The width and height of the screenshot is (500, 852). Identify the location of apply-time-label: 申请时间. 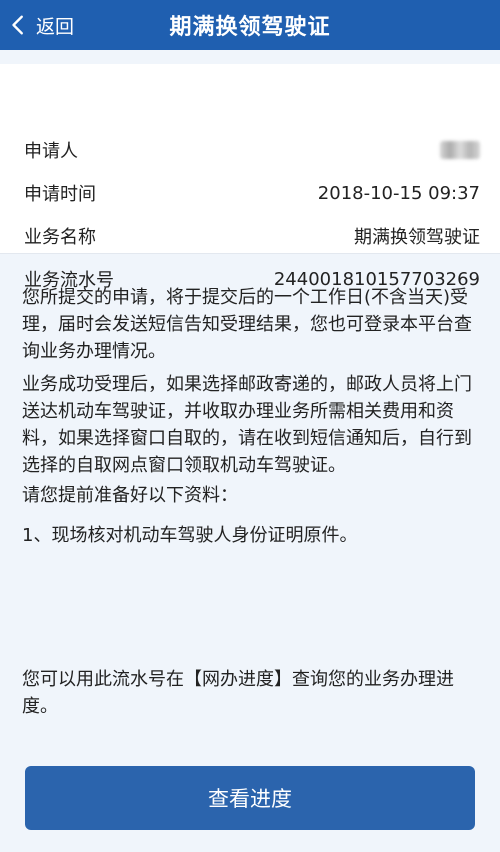
(60, 194).